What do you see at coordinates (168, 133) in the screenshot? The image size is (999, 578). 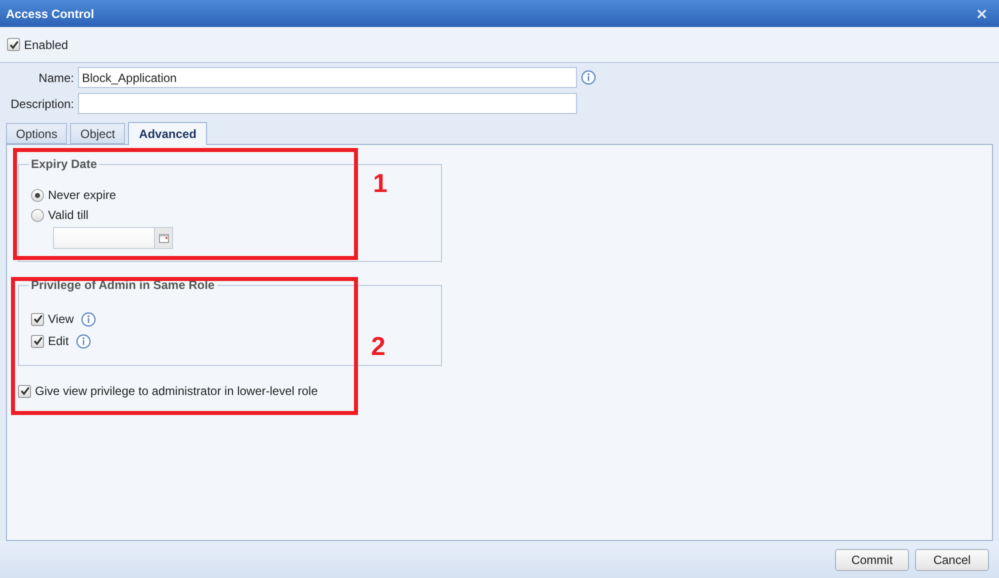 I see `tab: Advanced` at bounding box center [168, 133].